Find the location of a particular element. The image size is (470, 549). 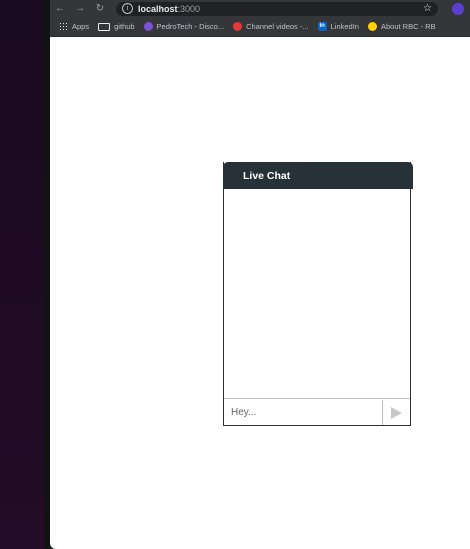

url-port: :3000 is located at coordinates (189, 8).